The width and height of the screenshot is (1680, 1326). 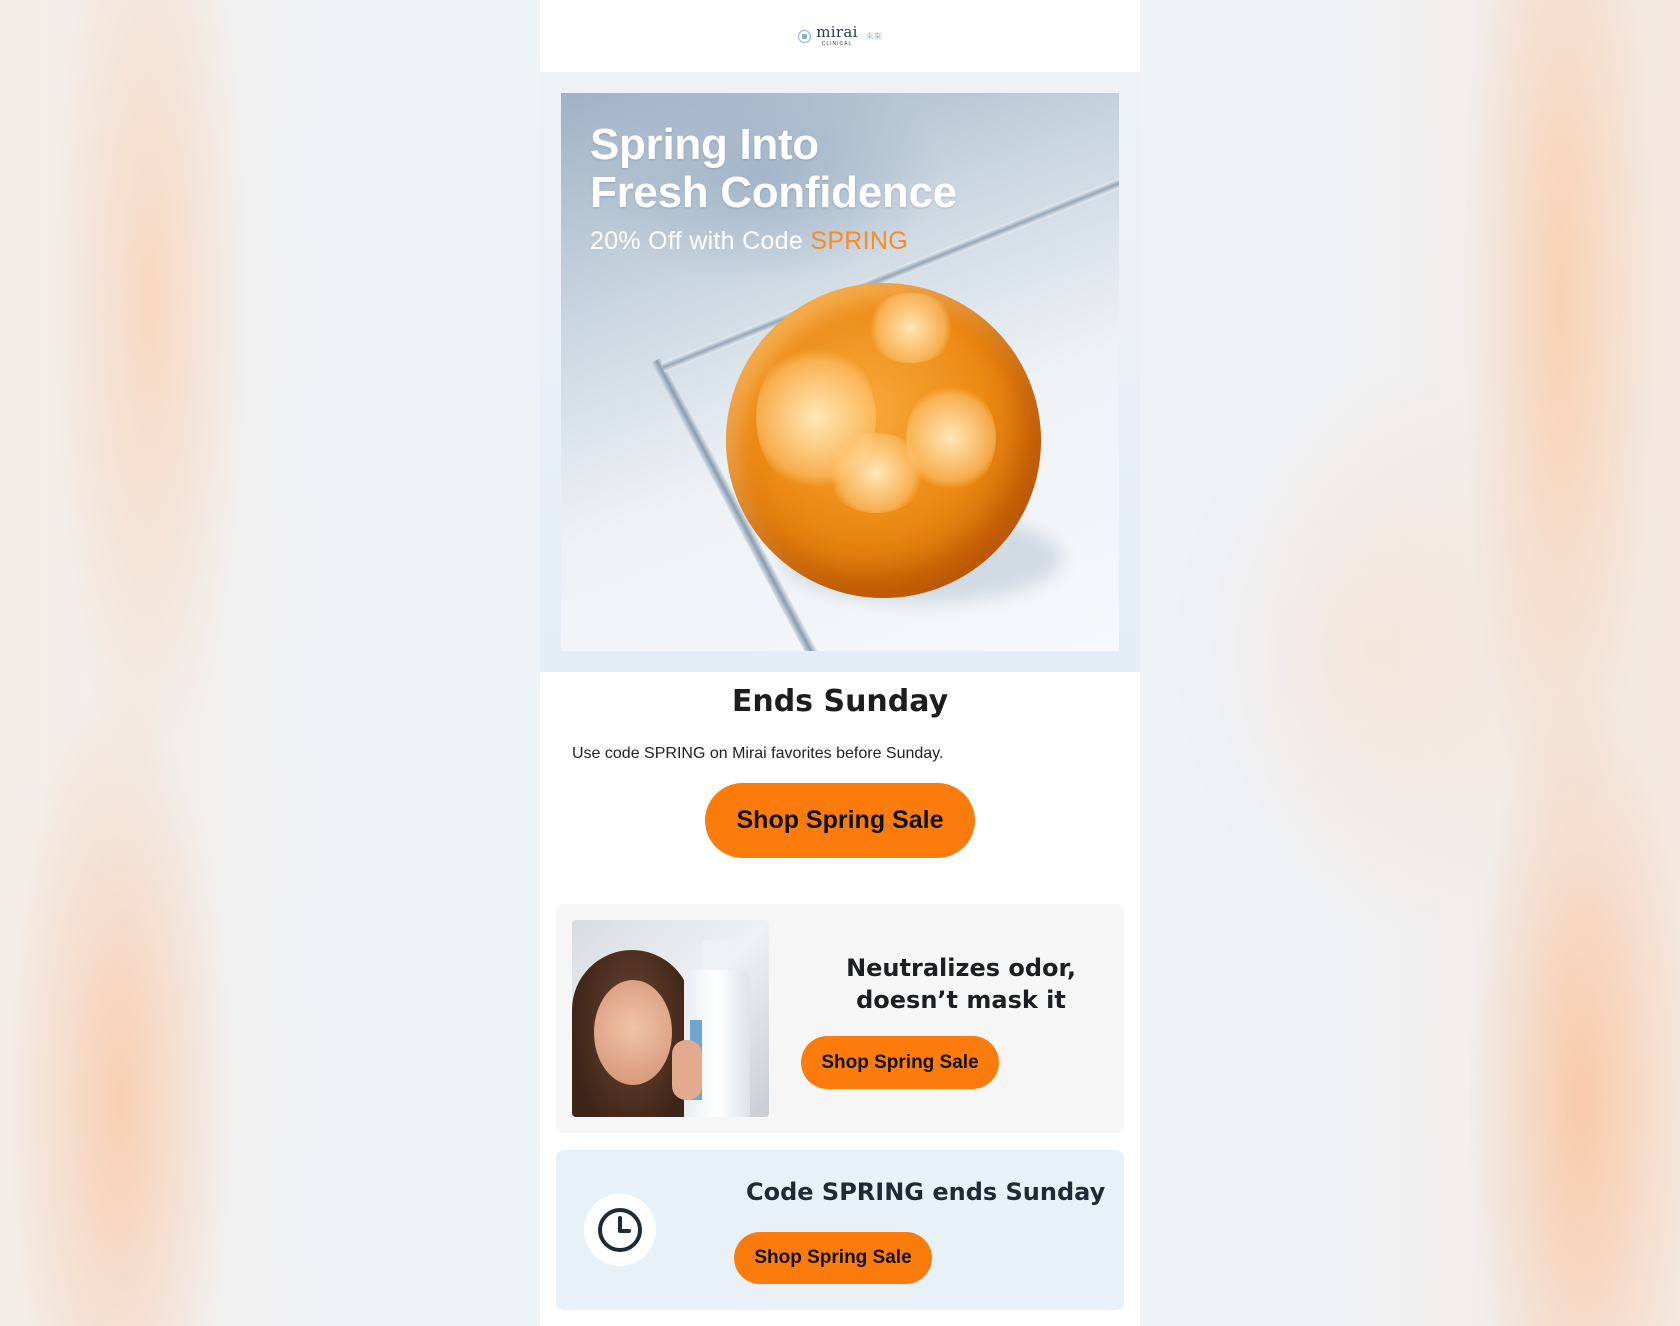 What do you see at coordinates (840, 1230) in the screenshot?
I see `code-ends-card: Code SPRING ends Sunday Shop Spring Sale` at bounding box center [840, 1230].